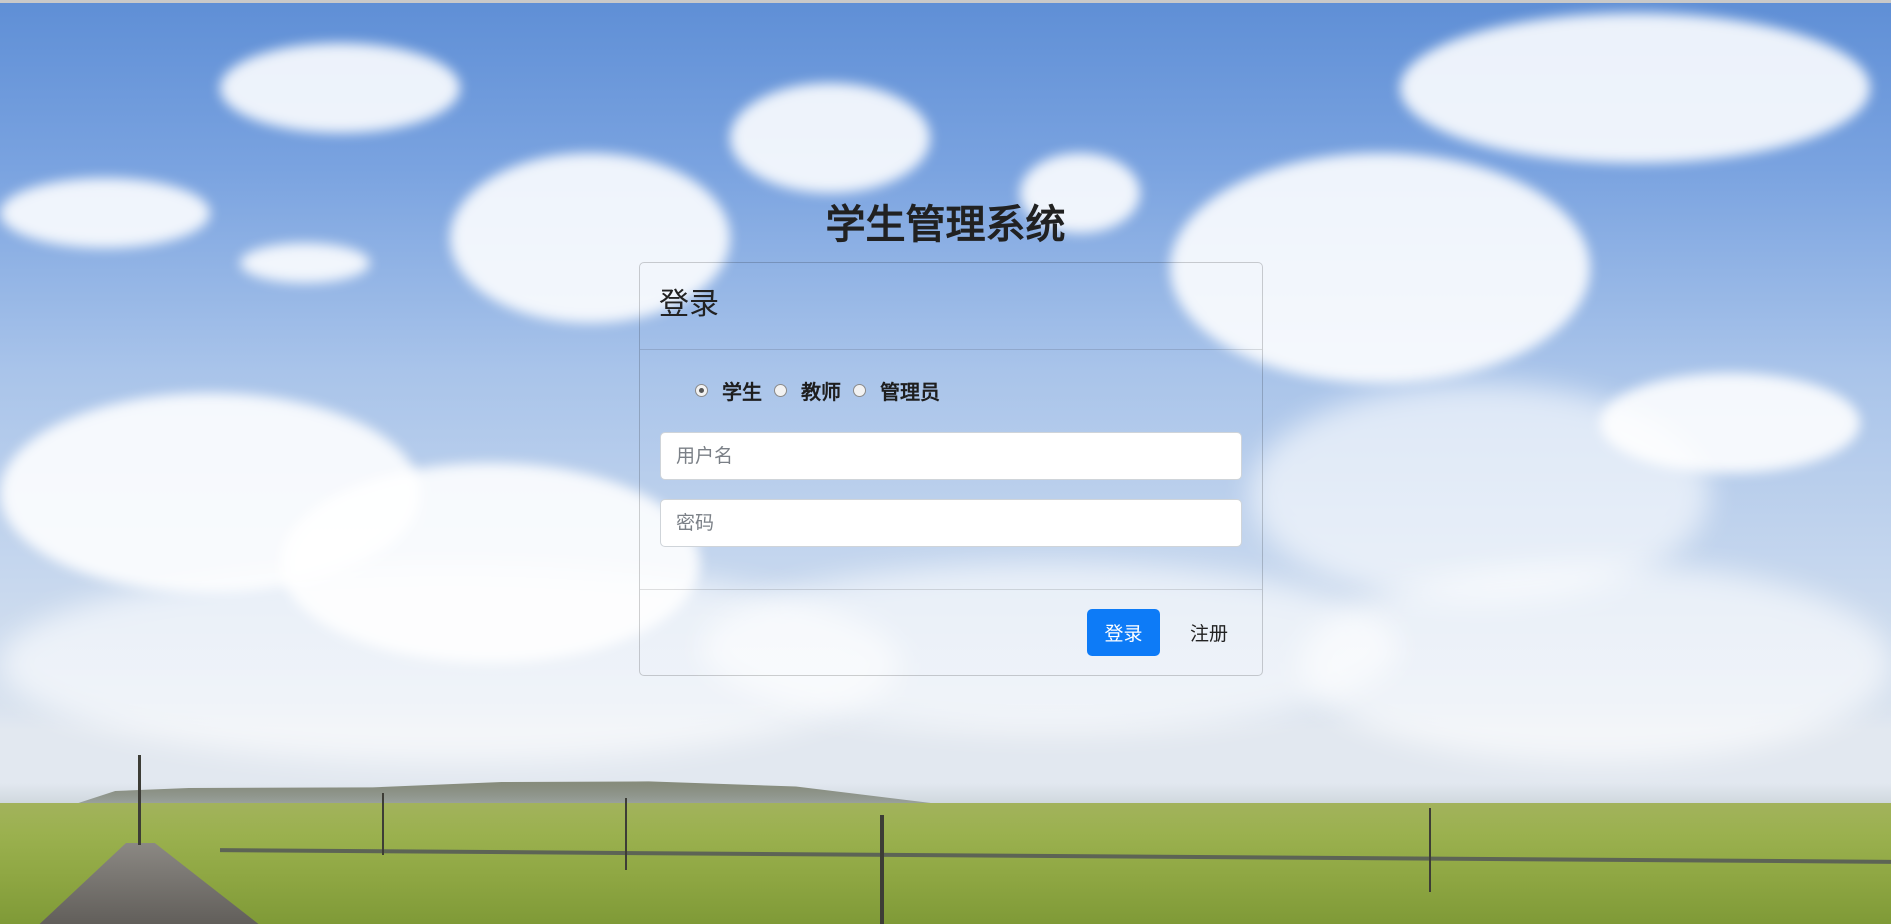 The image size is (1891, 924). Describe the element at coordinates (742, 390) in the screenshot. I see `role-label-student: 学生` at that location.